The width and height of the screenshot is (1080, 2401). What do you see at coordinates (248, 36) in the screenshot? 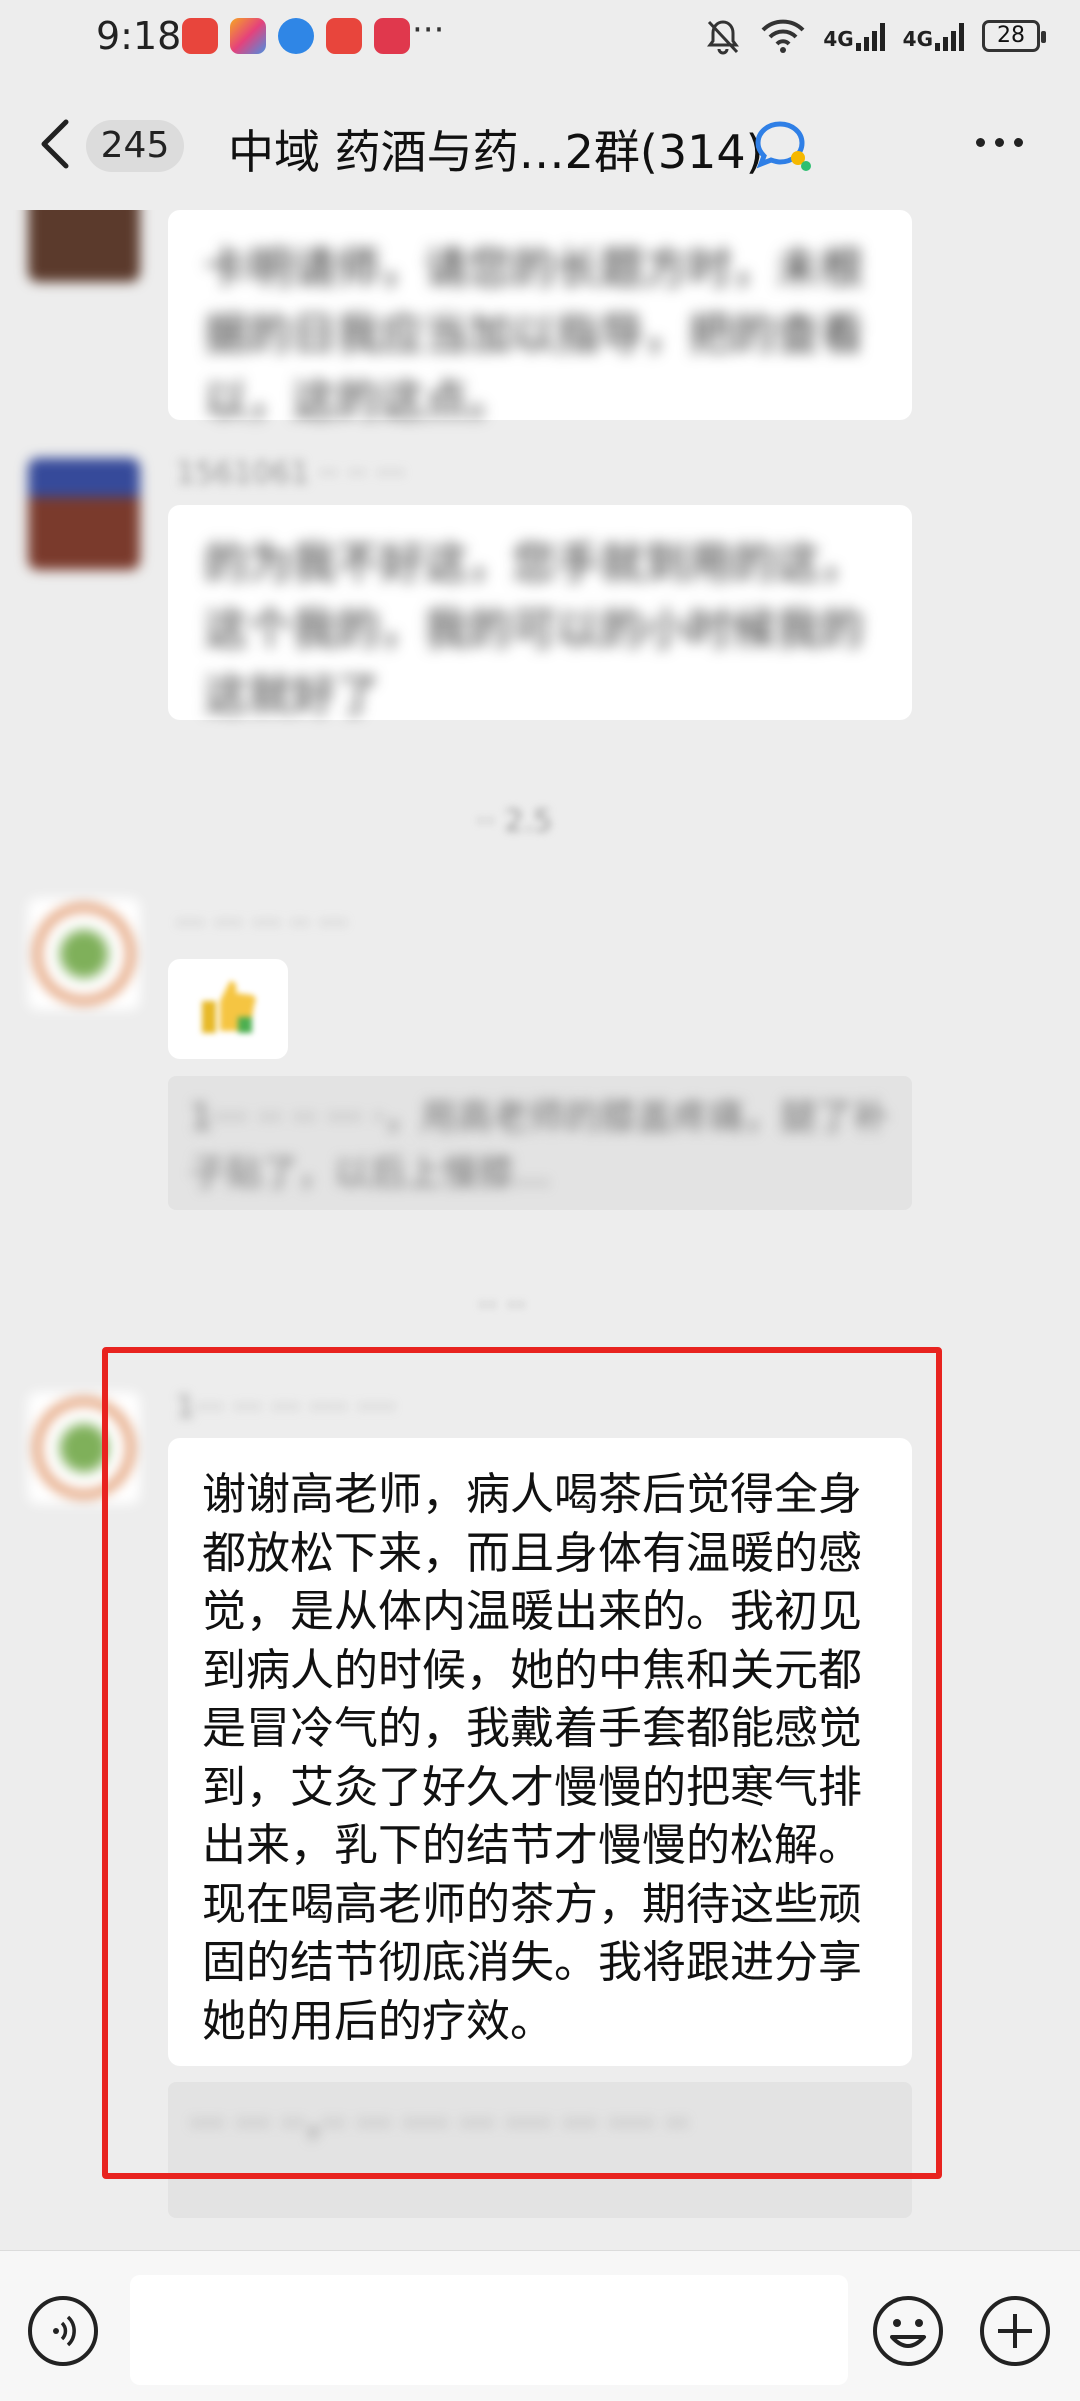
I see `app-icon` at bounding box center [248, 36].